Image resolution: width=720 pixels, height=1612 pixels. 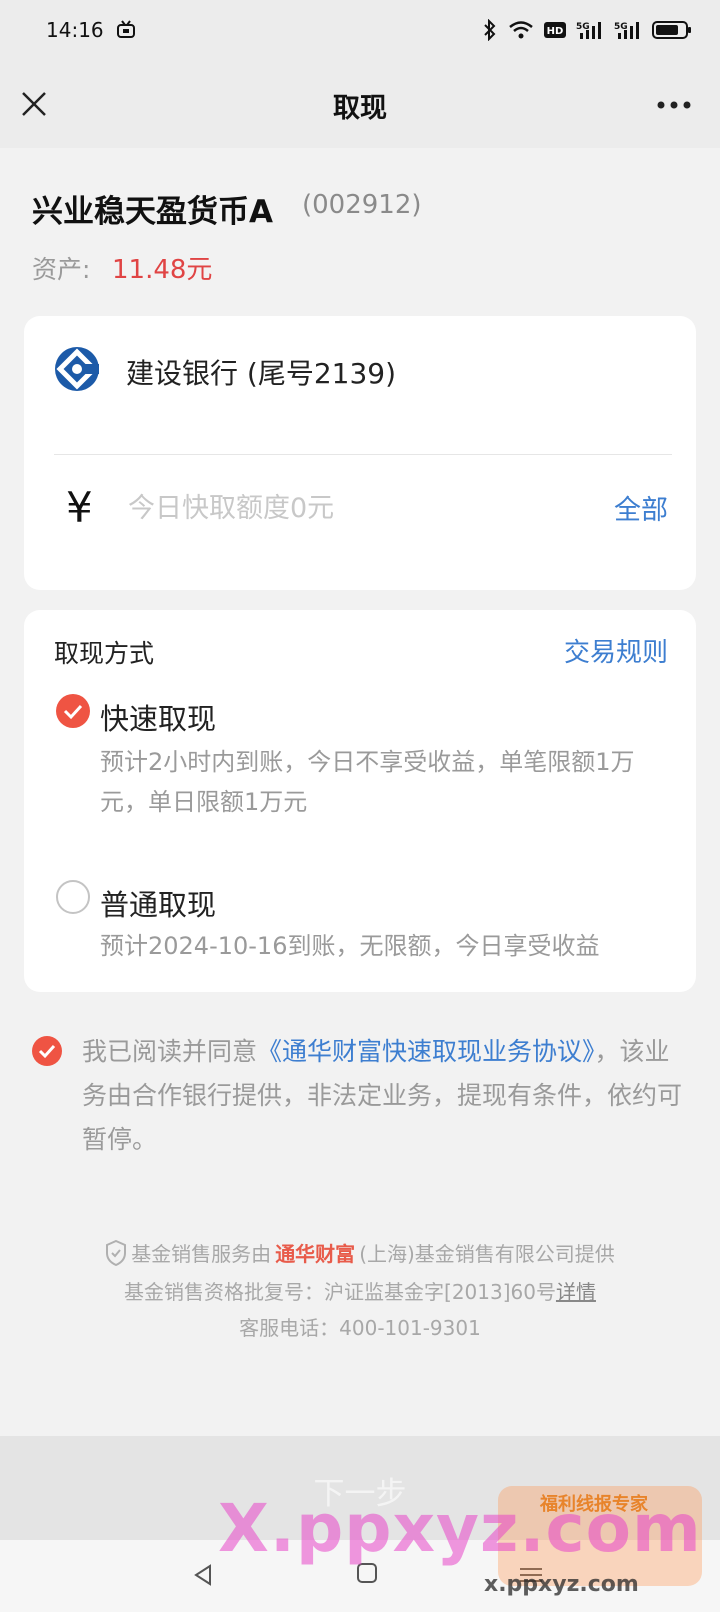 What do you see at coordinates (158, 903) in the screenshot?
I see `normal-withdraw-label: 普通取现` at bounding box center [158, 903].